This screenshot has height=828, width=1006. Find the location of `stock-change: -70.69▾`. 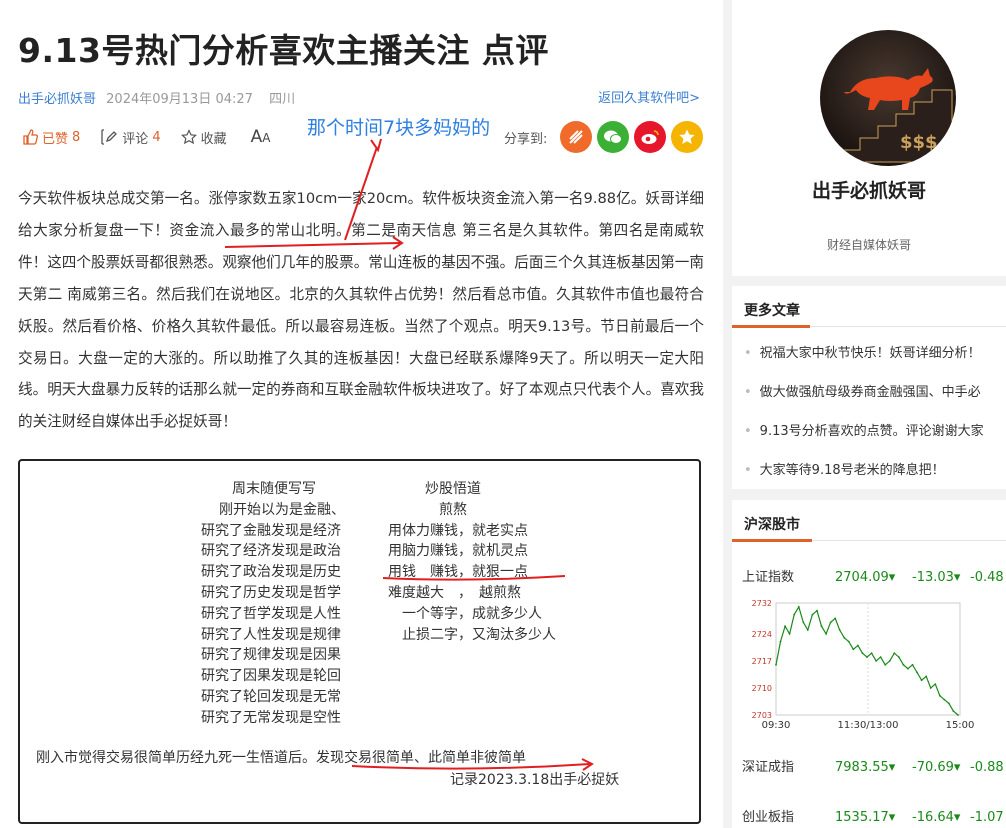

stock-change: -70.69▾ is located at coordinates (936, 767).